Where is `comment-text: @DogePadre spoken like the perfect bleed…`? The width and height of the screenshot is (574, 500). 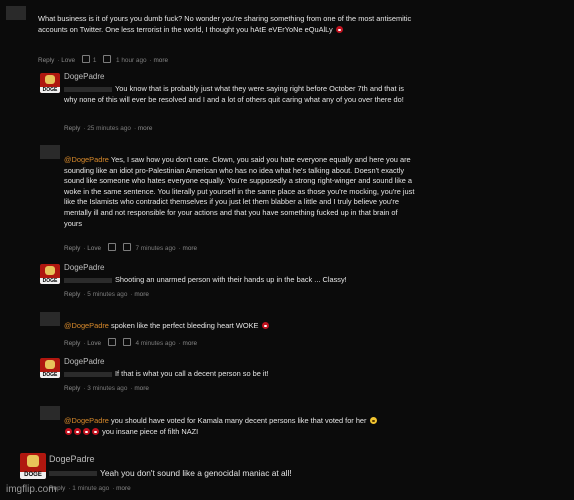
comment-text: @DogePadre spoken like the perfect bleed… is located at coordinates (239, 326).